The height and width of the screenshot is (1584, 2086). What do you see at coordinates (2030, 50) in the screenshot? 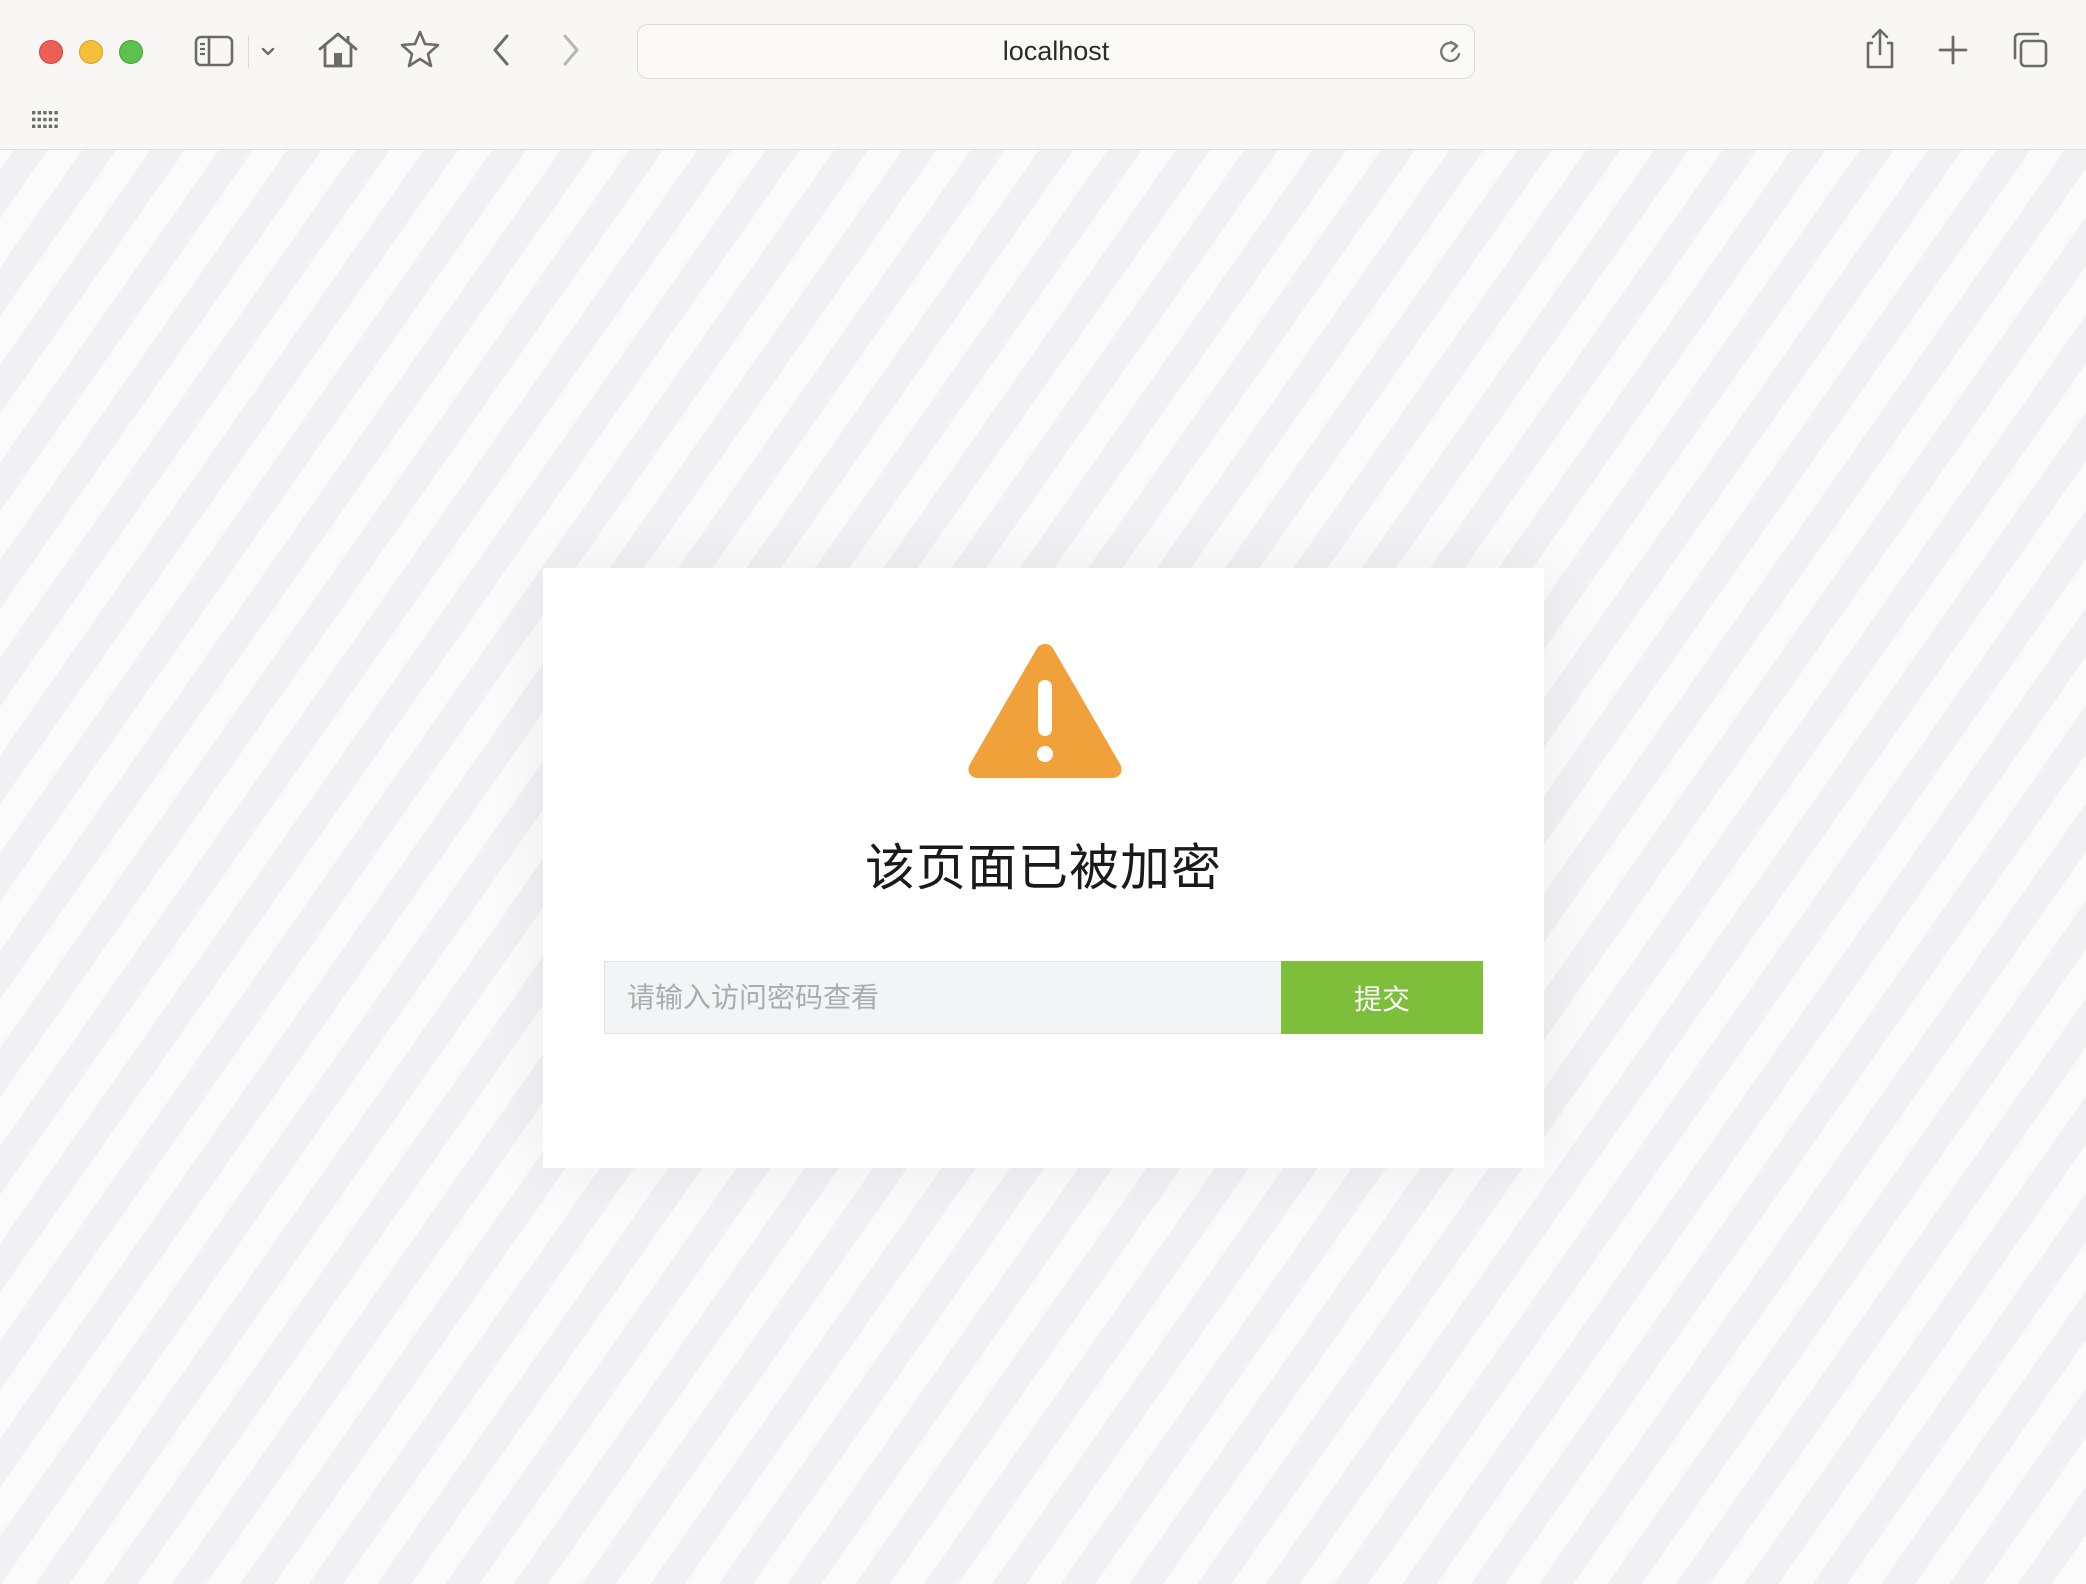
I see `tabs-overview-icon` at bounding box center [2030, 50].